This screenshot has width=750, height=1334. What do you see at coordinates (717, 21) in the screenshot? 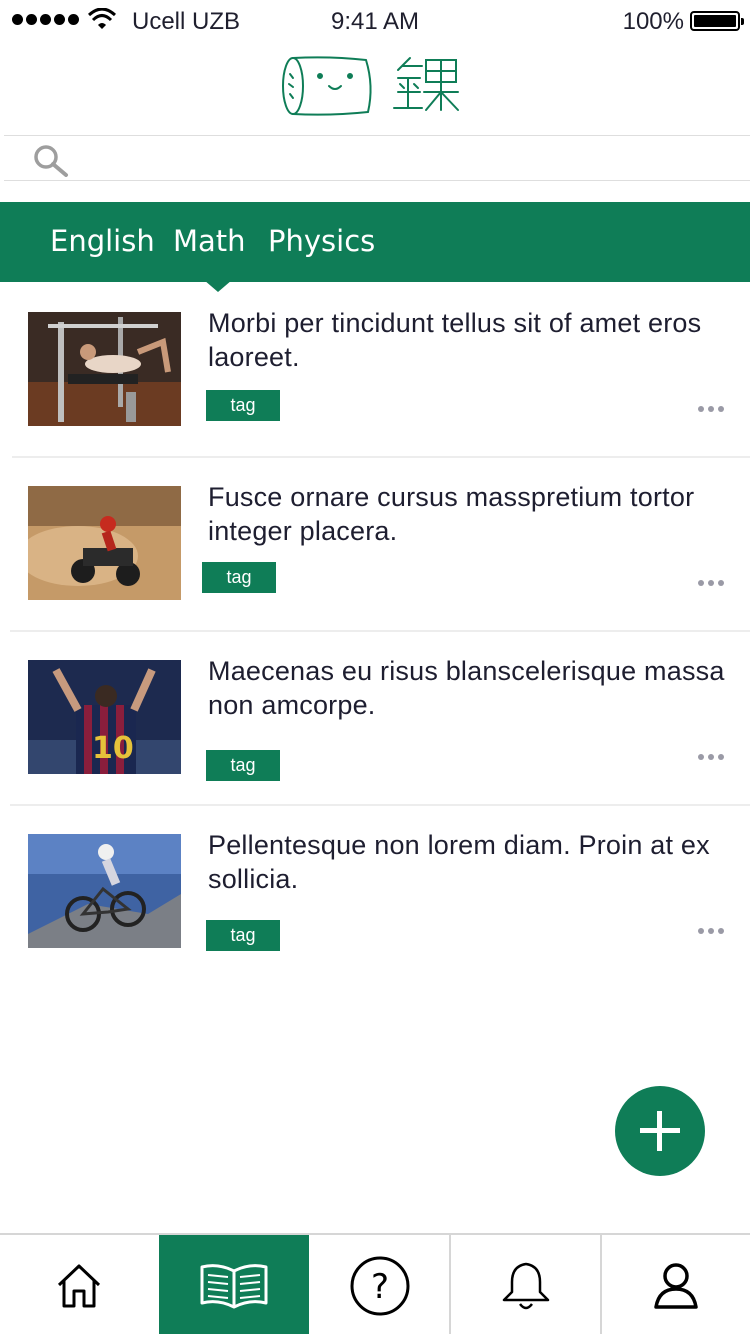
I see `battery-icon` at bounding box center [717, 21].